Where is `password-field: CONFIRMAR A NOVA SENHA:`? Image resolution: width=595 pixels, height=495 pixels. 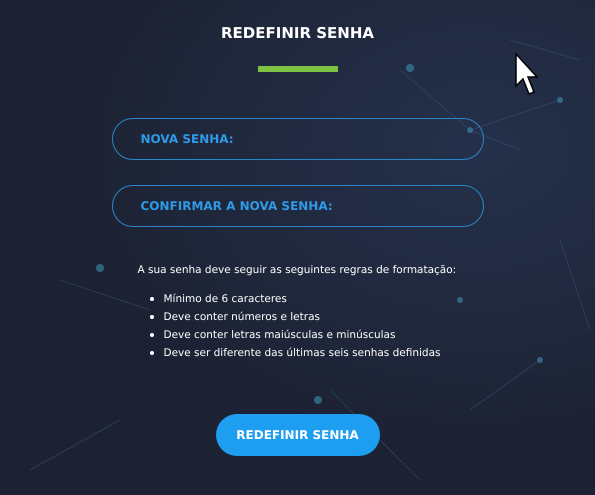 password-field: CONFIRMAR A NOVA SENHA: is located at coordinates (298, 206).